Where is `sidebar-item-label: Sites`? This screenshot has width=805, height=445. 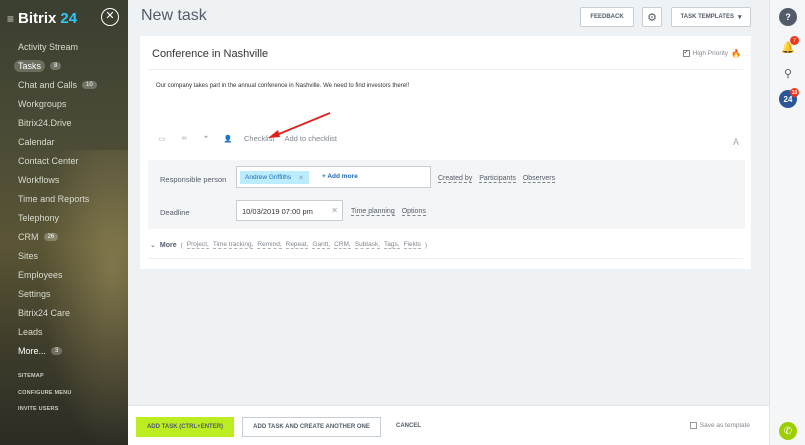 sidebar-item-label: Sites is located at coordinates (28, 255).